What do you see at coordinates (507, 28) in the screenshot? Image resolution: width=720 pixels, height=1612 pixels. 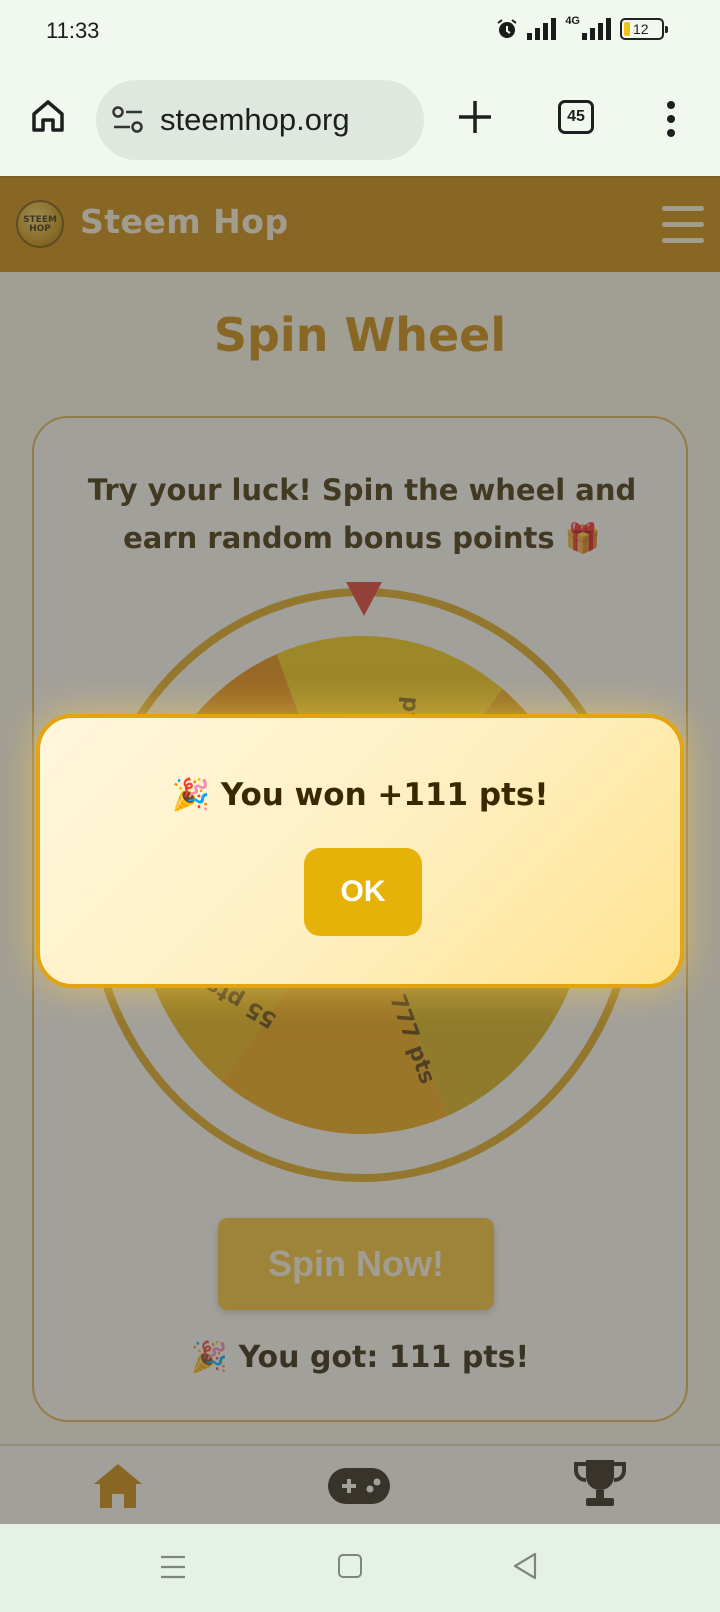 I see `alarm-icon` at bounding box center [507, 28].